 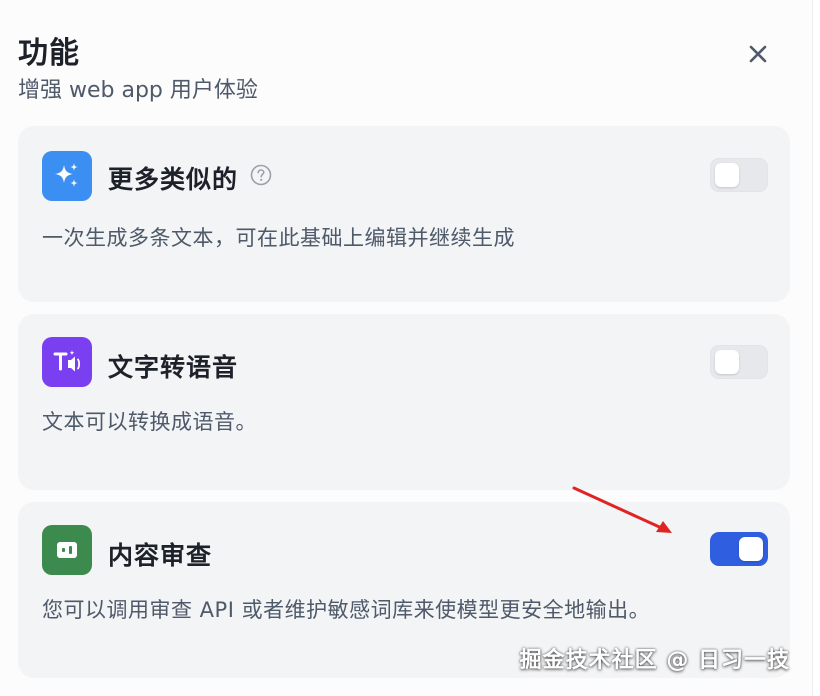 I want to click on annotation-arrow-icon, so click(x=622, y=509).